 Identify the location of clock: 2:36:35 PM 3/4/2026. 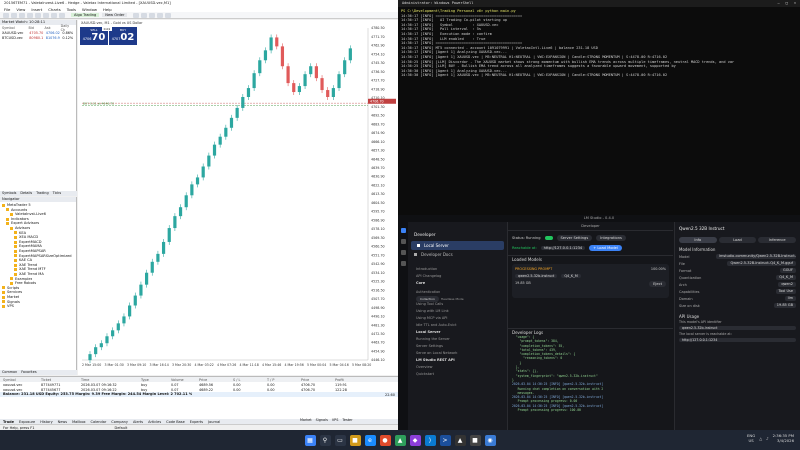
(783, 438).